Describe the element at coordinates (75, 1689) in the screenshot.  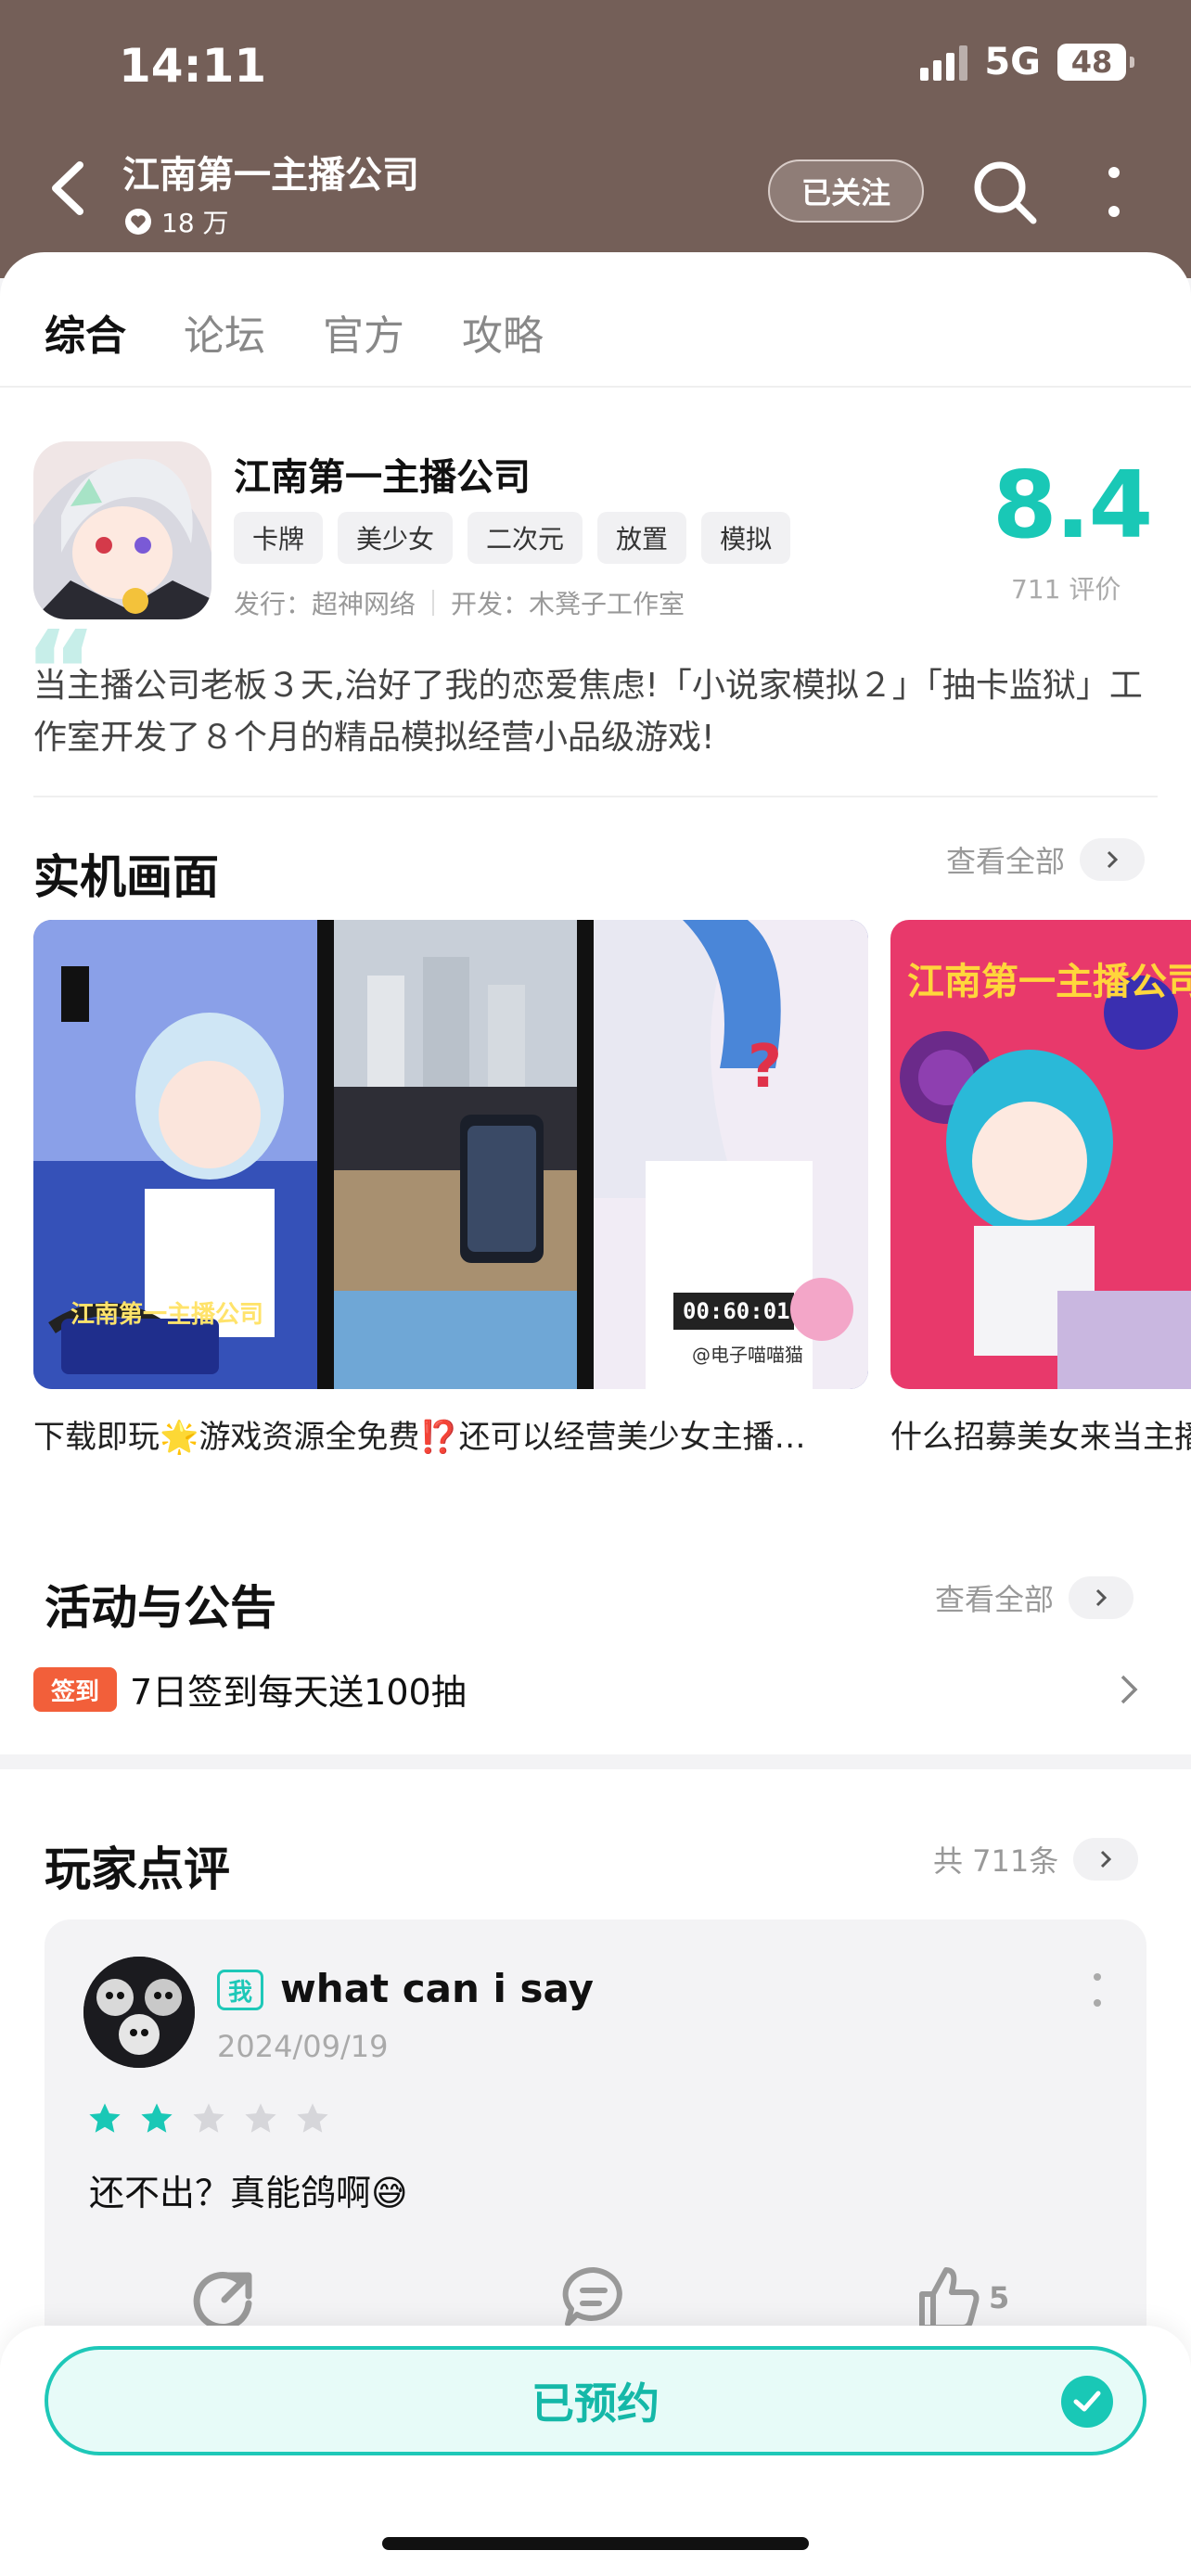
I see `checkin-badge: 签到` at that location.